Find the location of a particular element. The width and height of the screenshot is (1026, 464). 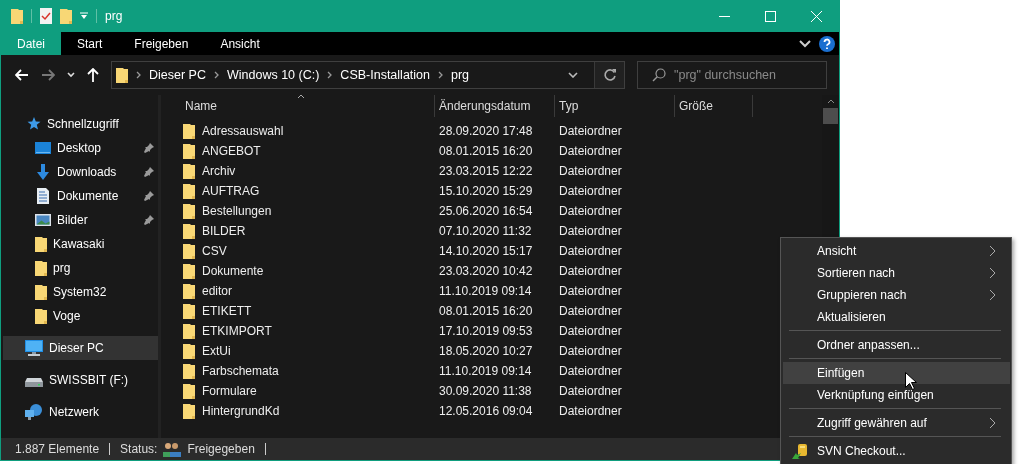

file-name: Farbschemata is located at coordinates (240, 371).